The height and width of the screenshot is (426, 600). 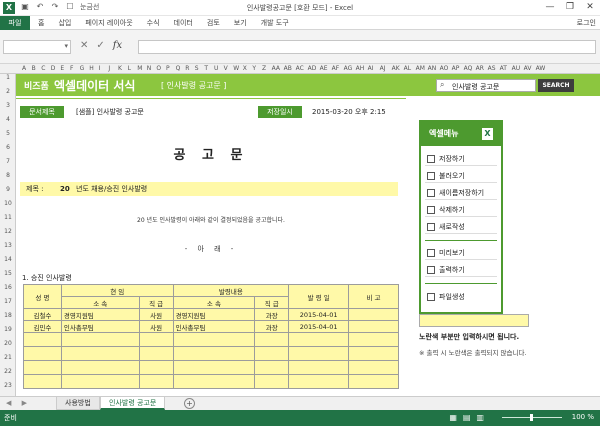 What do you see at coordinates (300, 68) in the screenshot?
I see `column-letter: AC` at bounding box center [300, 68].